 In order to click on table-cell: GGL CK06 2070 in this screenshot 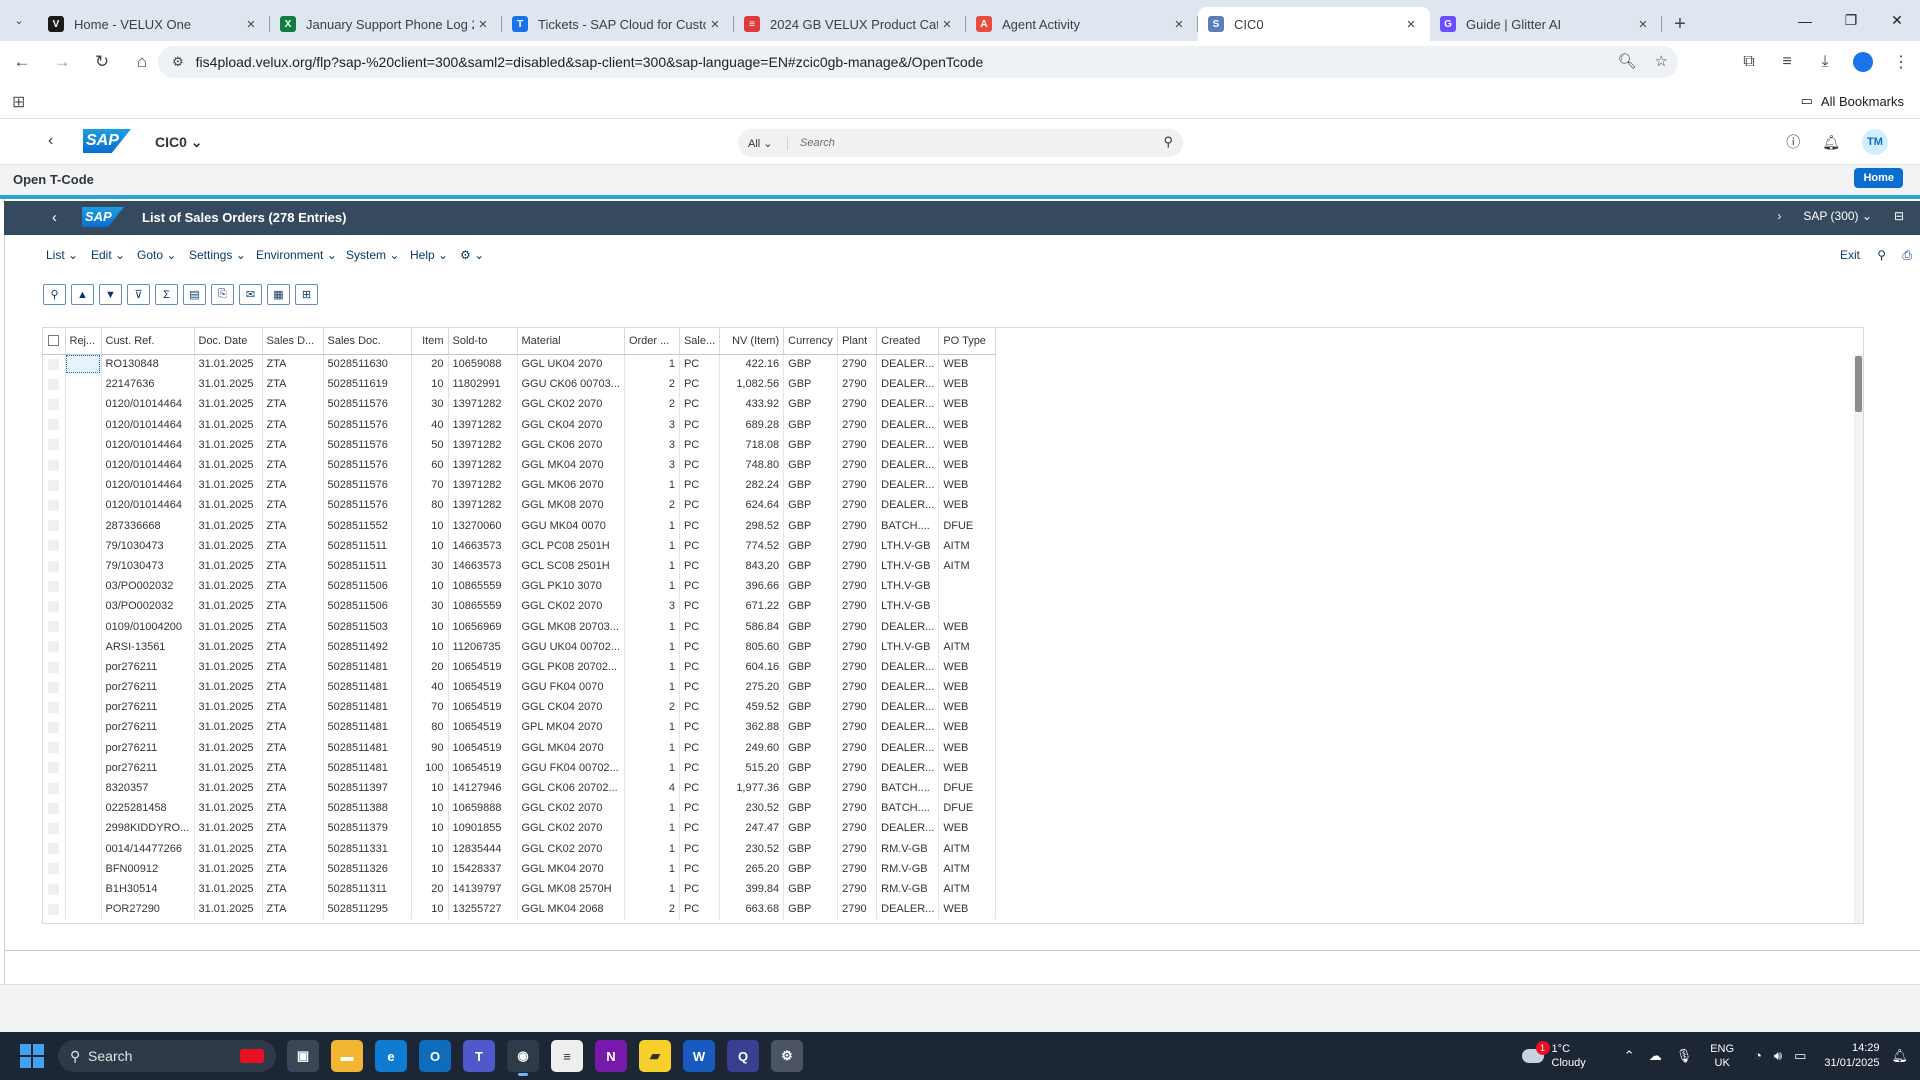, I will do `click(571, 444)`.